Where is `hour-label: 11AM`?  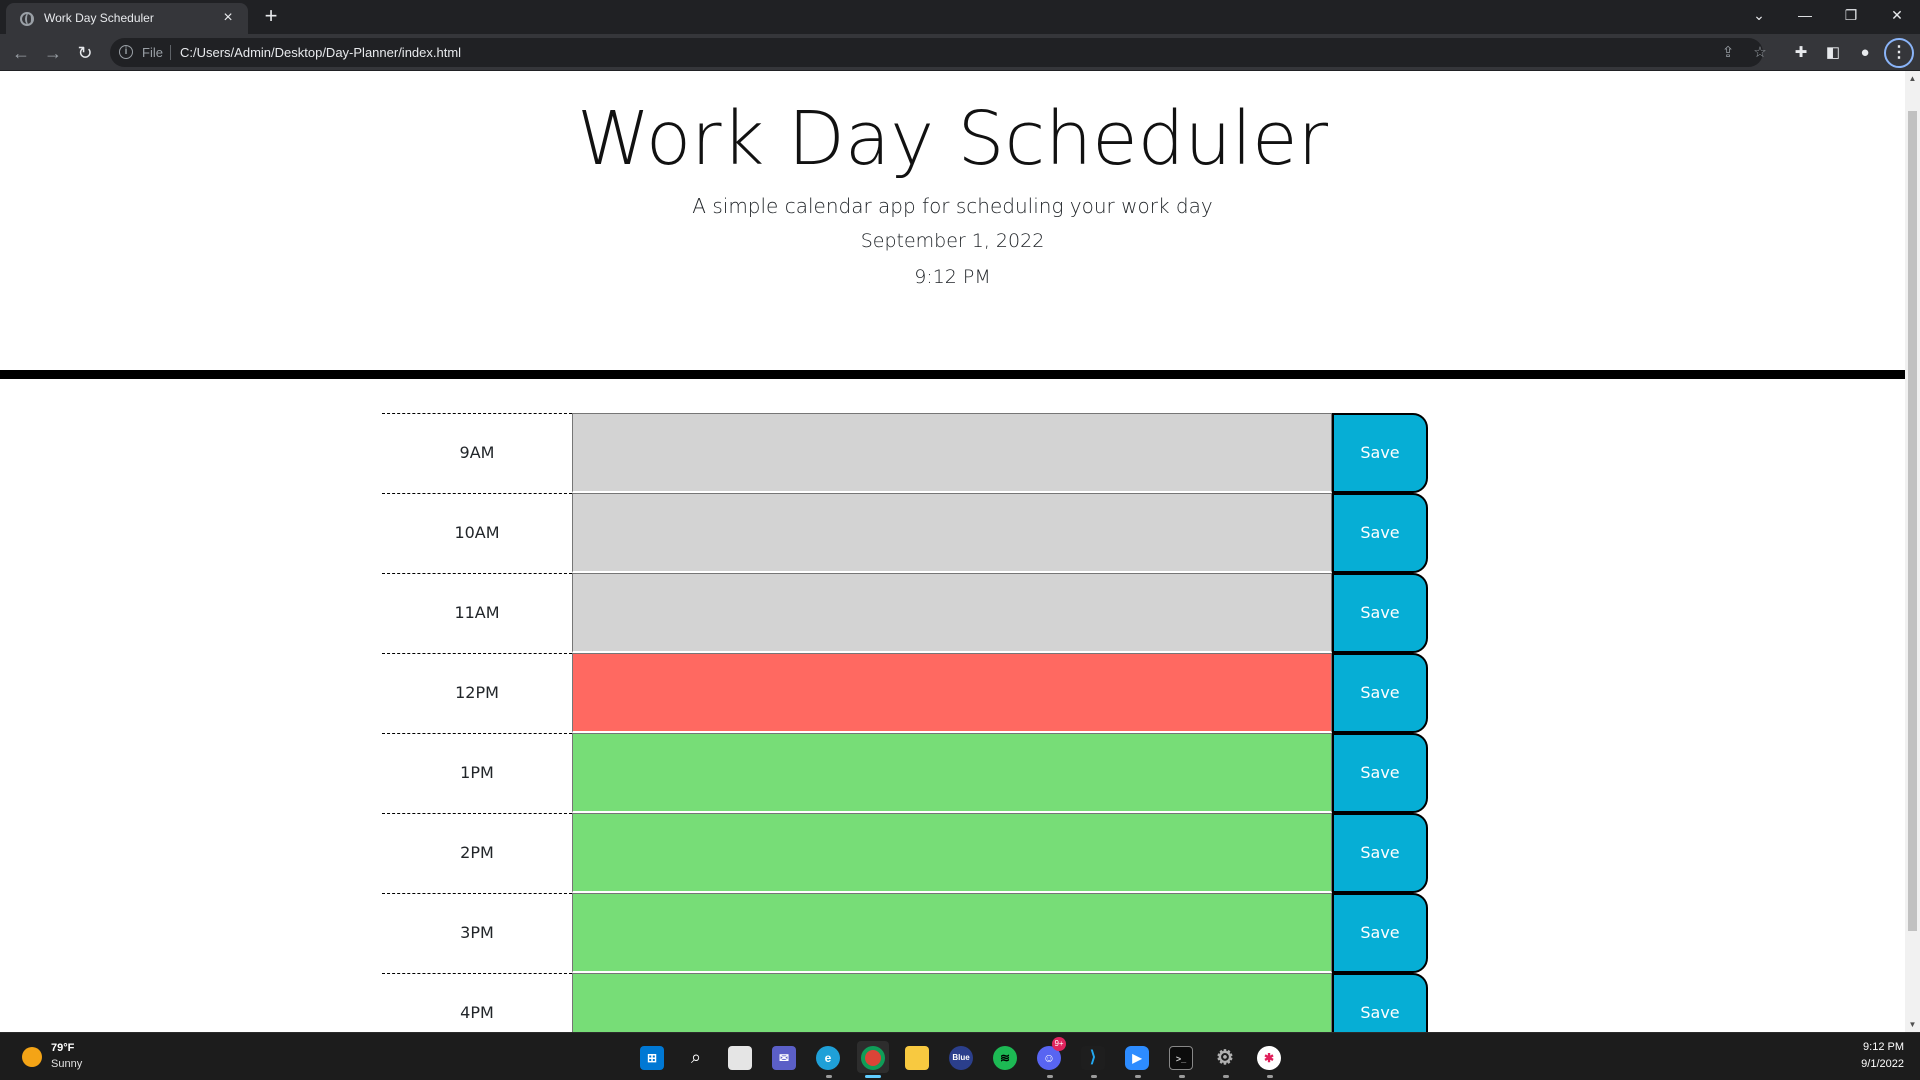 hour-label: 11AM is located at coordinates (477, 613).